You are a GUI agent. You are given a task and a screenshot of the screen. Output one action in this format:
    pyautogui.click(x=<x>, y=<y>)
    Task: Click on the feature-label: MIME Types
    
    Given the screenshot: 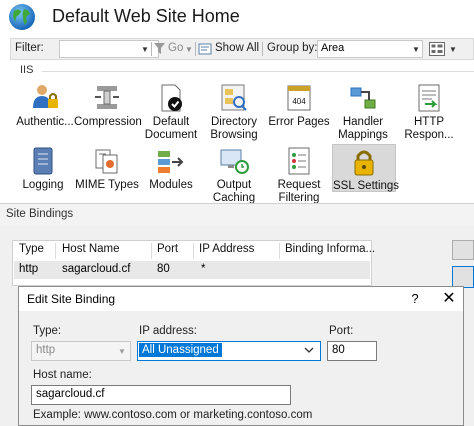 What is the action you would take?
    pyautogui.click(x=107, y=185)
    